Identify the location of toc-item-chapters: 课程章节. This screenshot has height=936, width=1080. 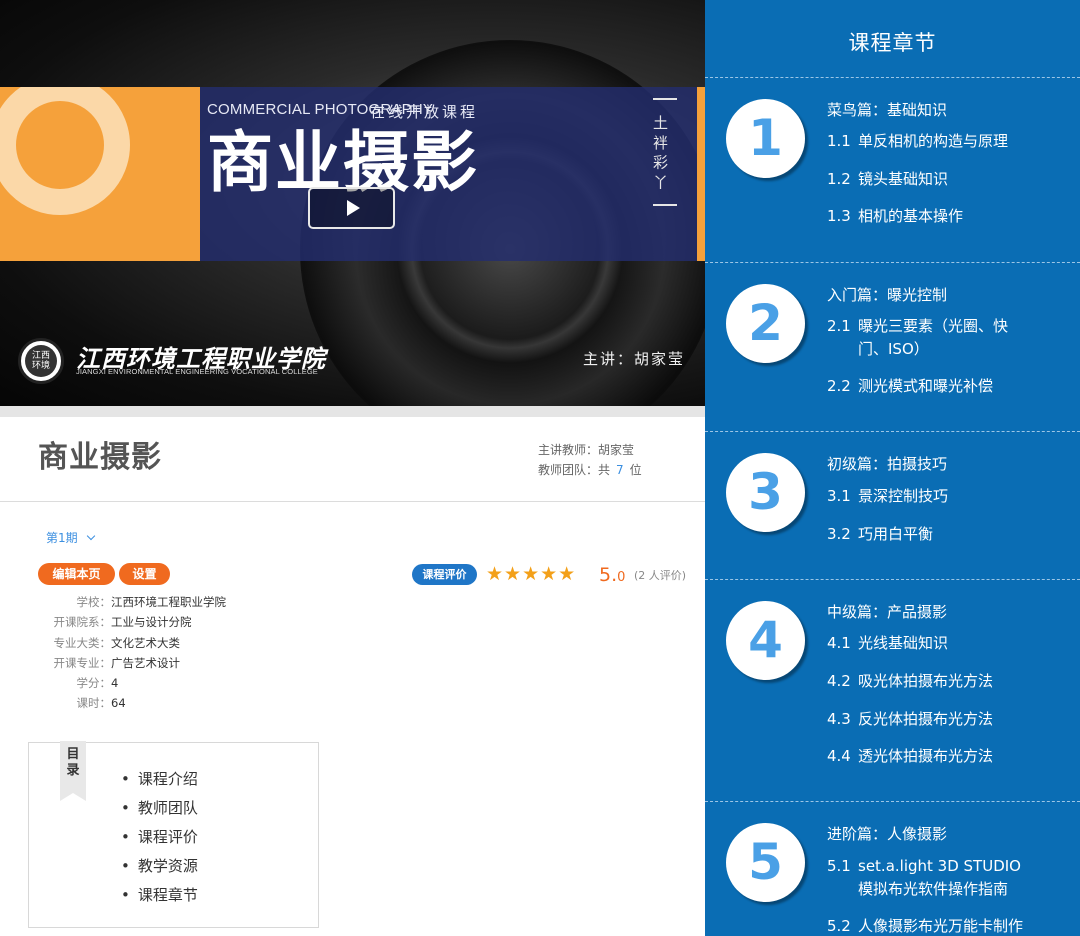
(159, 895).